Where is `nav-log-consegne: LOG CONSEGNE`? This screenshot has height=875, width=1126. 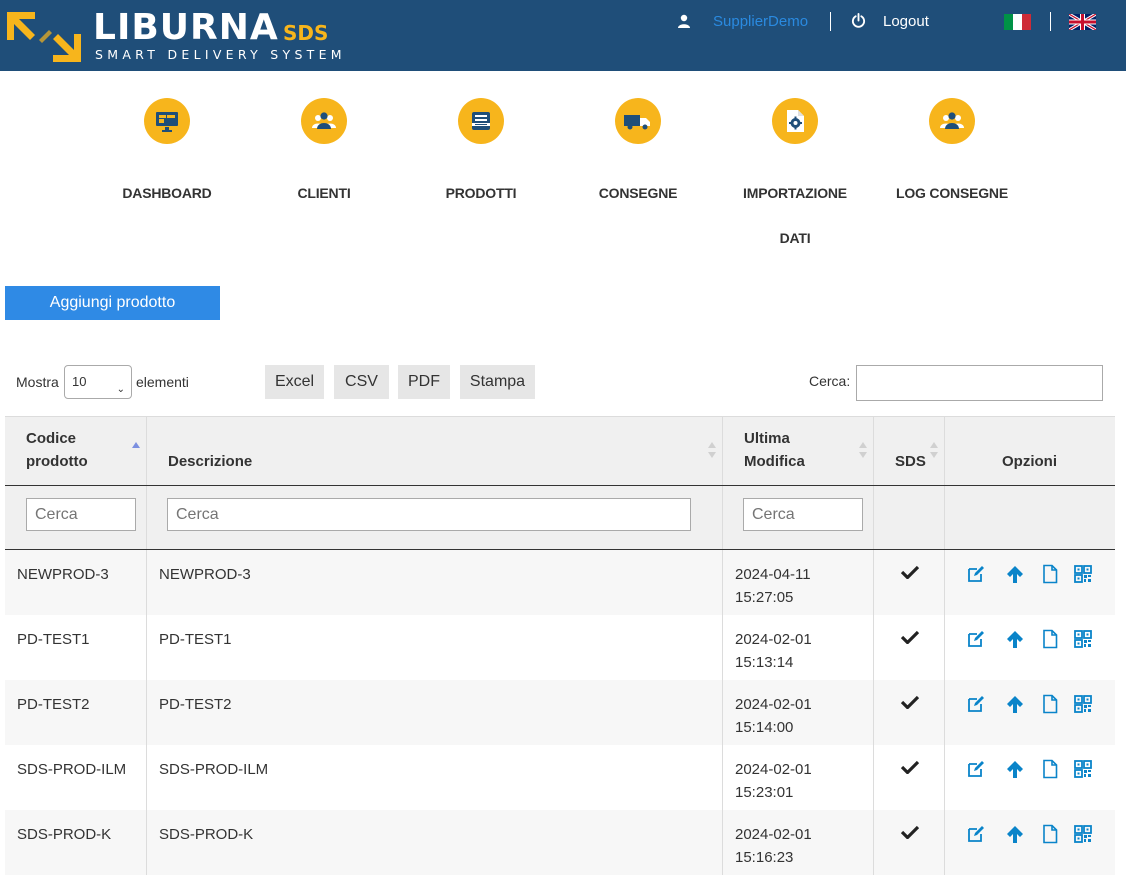
nav-log-consegne: LOG CONSEGNE is located at coordinates (952, 157).